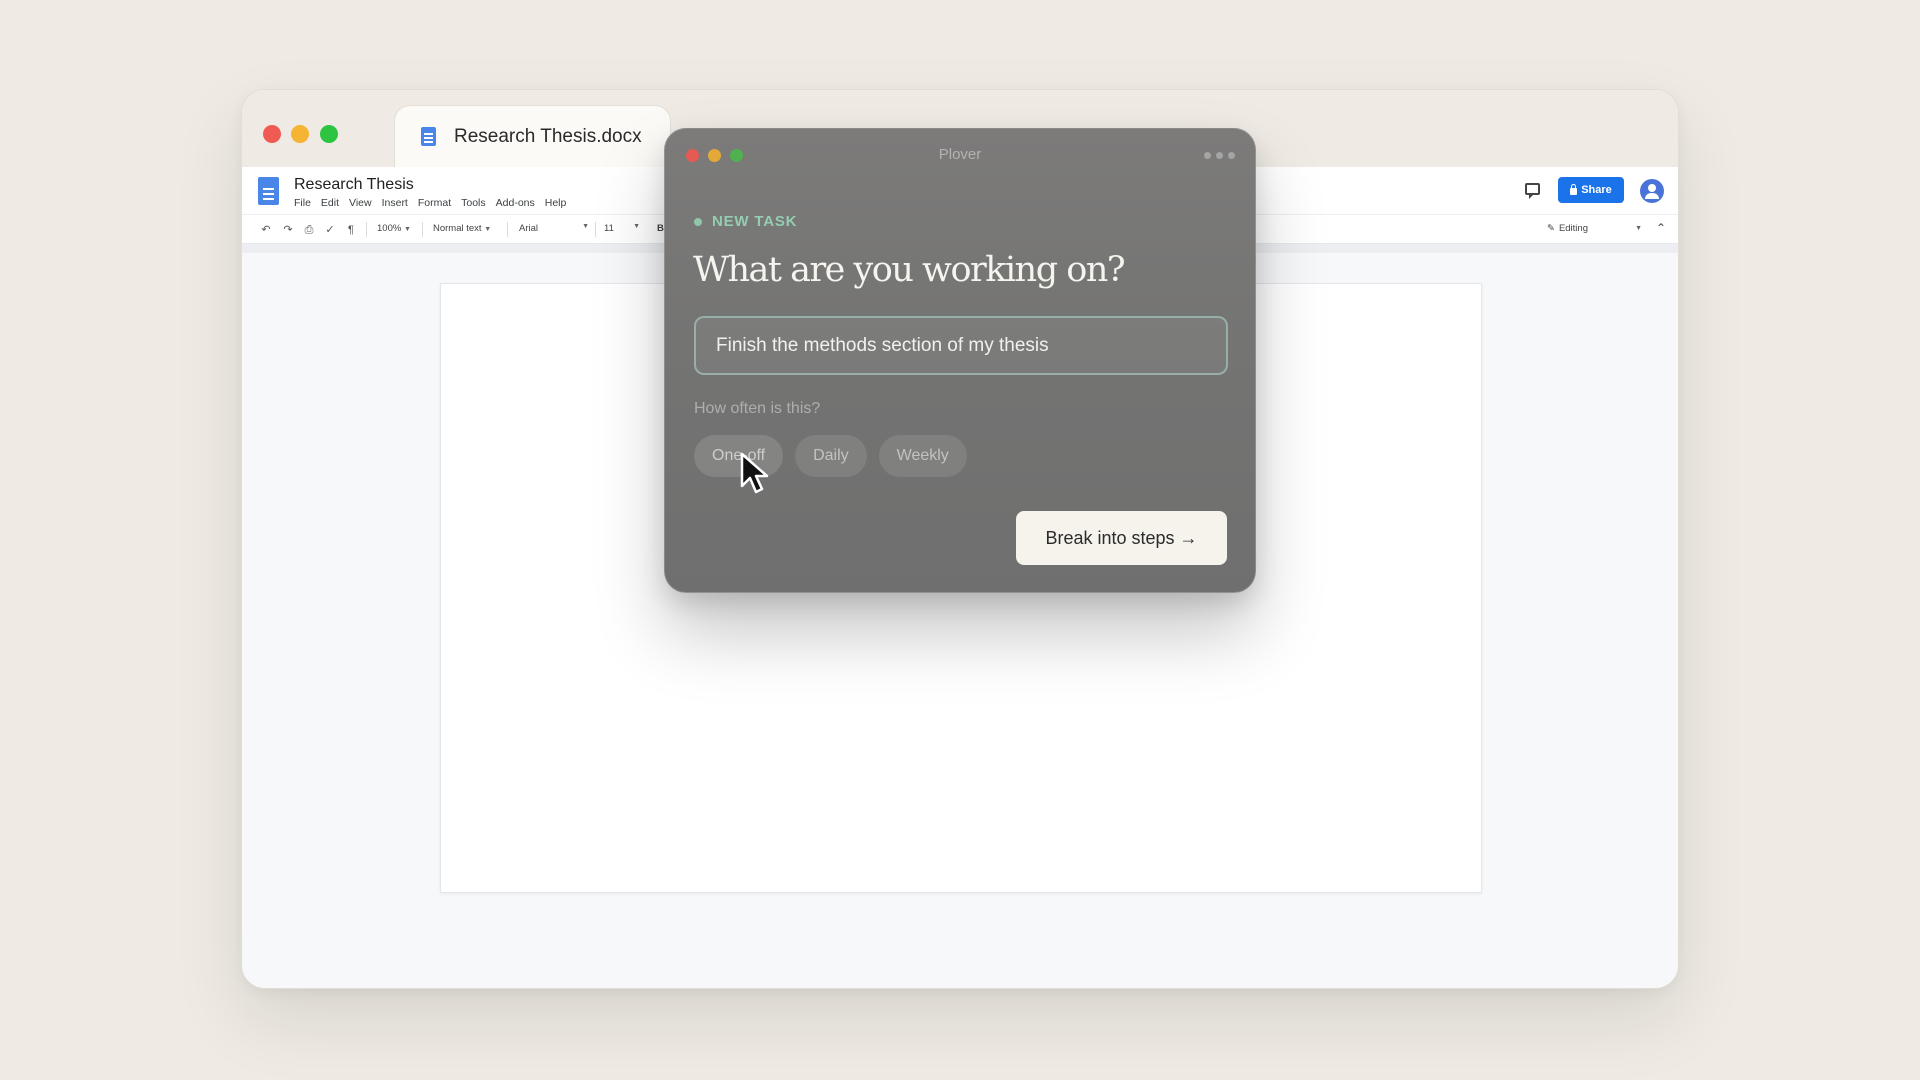 The width and height of the screenshot is (1920, 1080). What do you see at coordinates (354, 185) in the screenshot?
I see `document-title: Research Thesis` at bounding box center [354, 185].